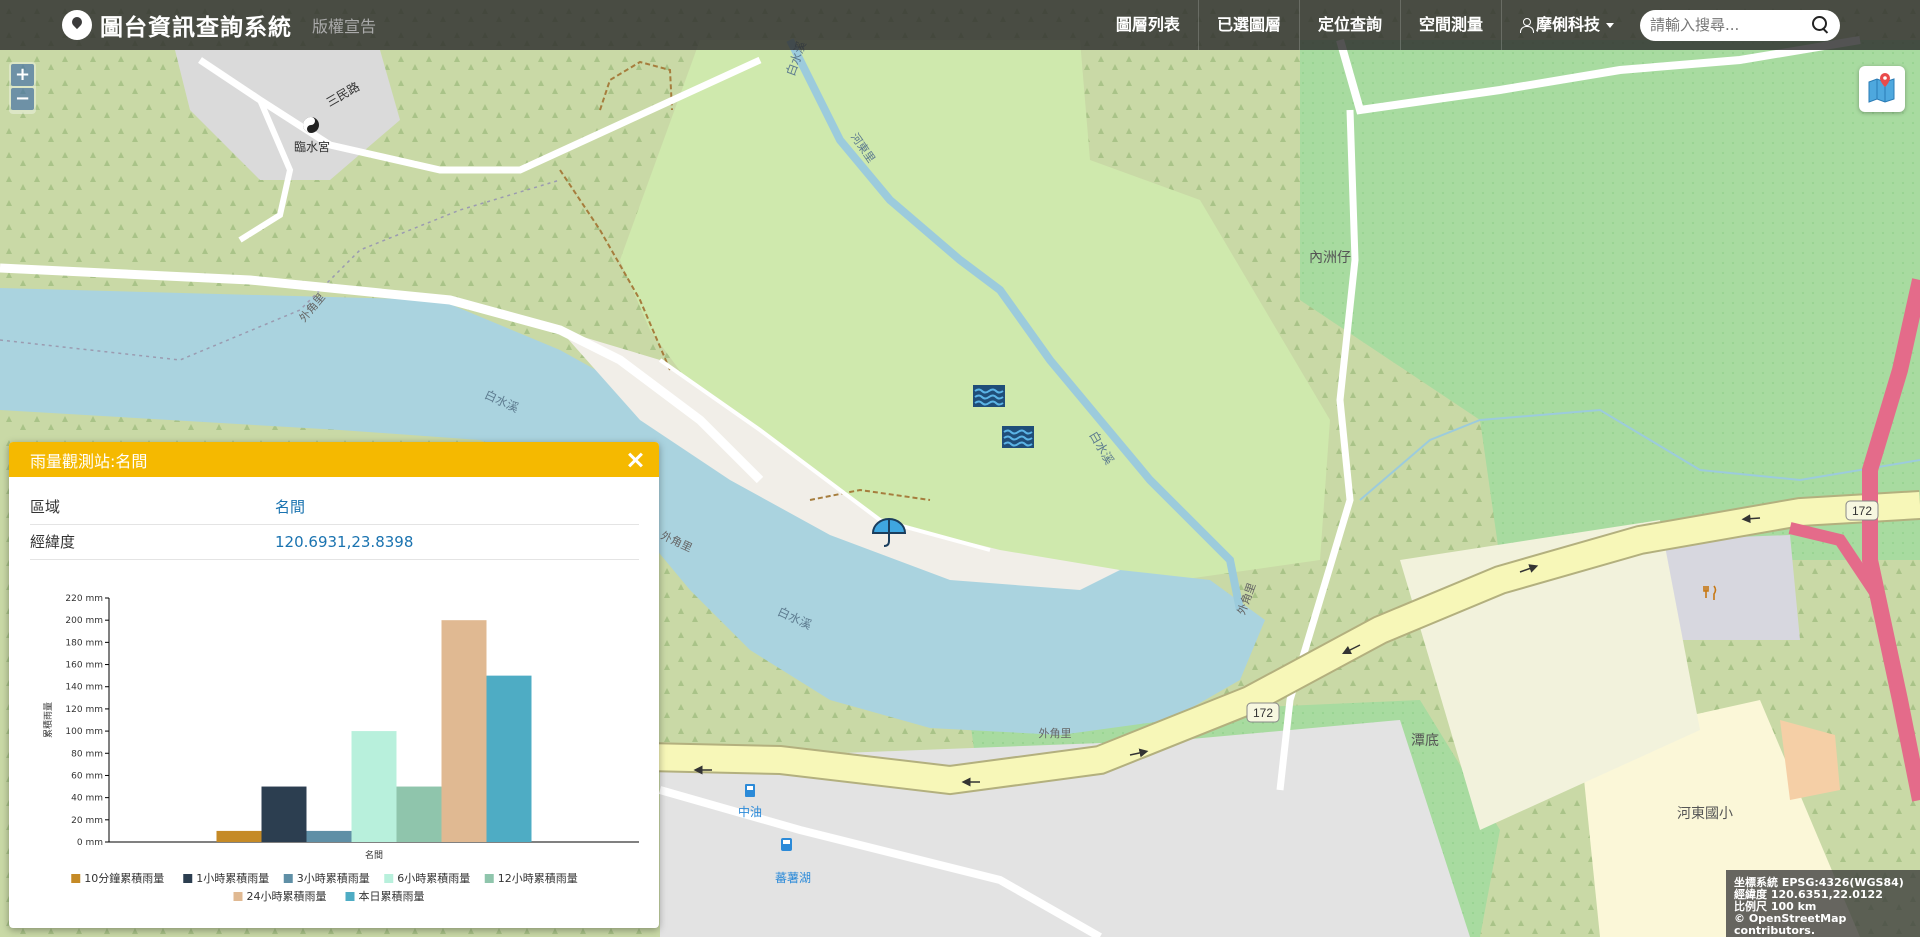 This screenshot has height=937, width=1920. I want to click on info-label: 區域, so click(152, 507).